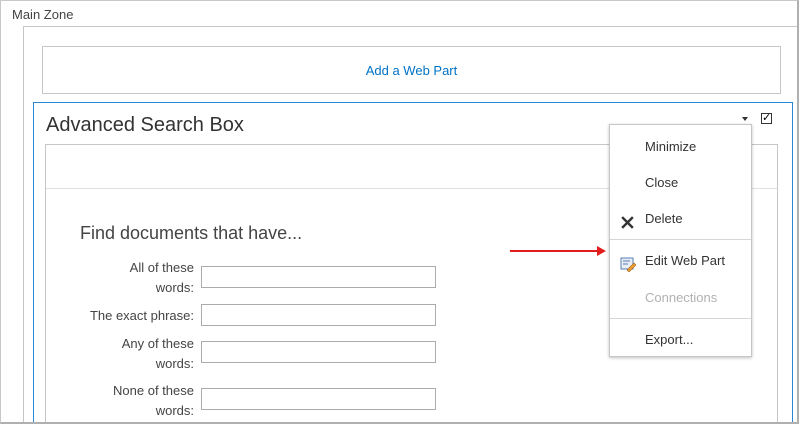 This screenshot has height=427, width=802. Describe the element at coordinates (745, 119) in the screenshot. I see `webpart-menu-dropdown-icon` at that location.